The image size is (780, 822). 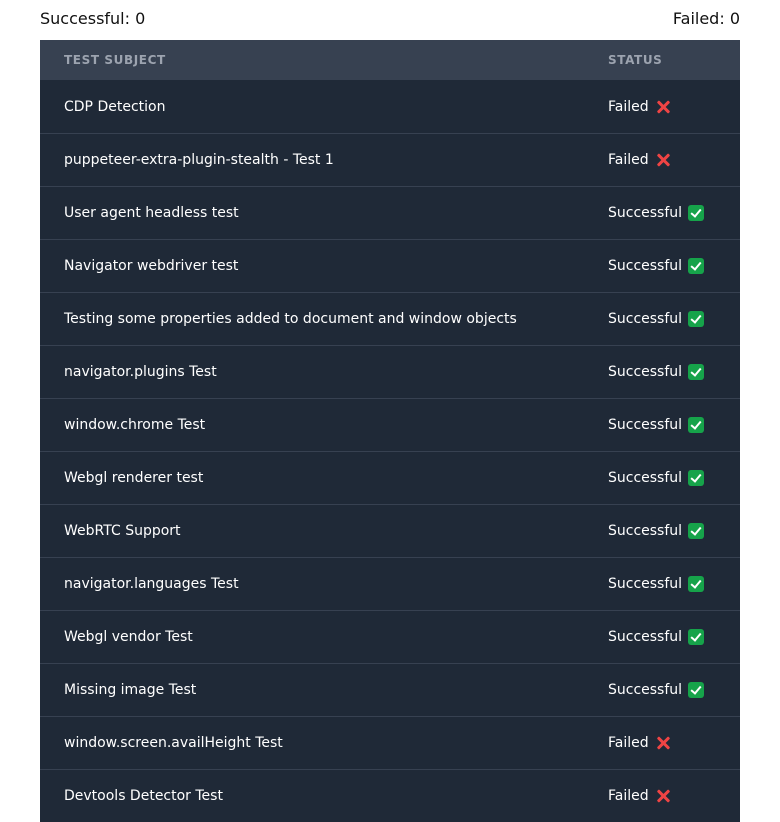 I want to click on table-row: navigator.plugins Test Successful, so click(x=390, y=371).